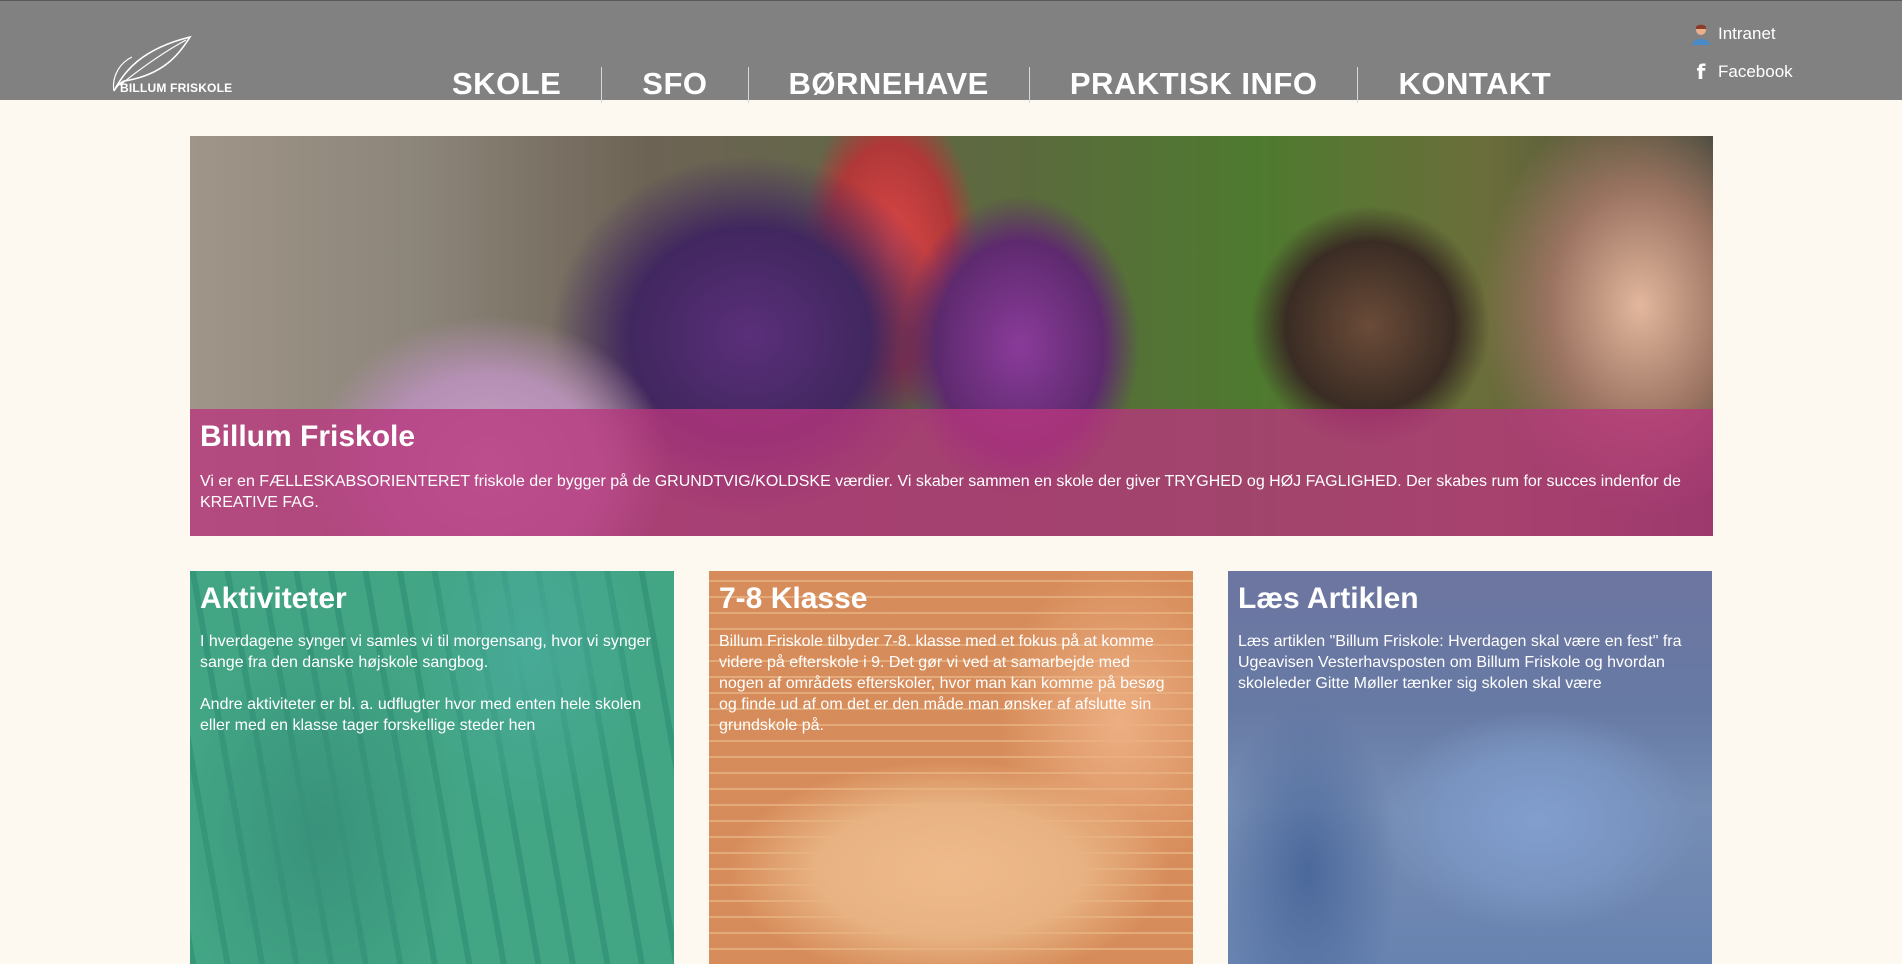  I want to click on intranet-link: Intranet, so click(1733, 34).